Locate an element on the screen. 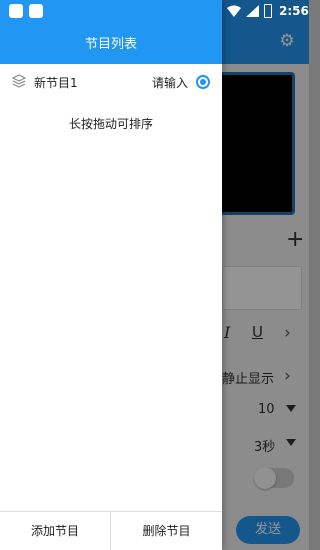 The width and height of the screenshot is (320, 550). delete-program-button: 删除节目 is located at coordinates (166, 531).